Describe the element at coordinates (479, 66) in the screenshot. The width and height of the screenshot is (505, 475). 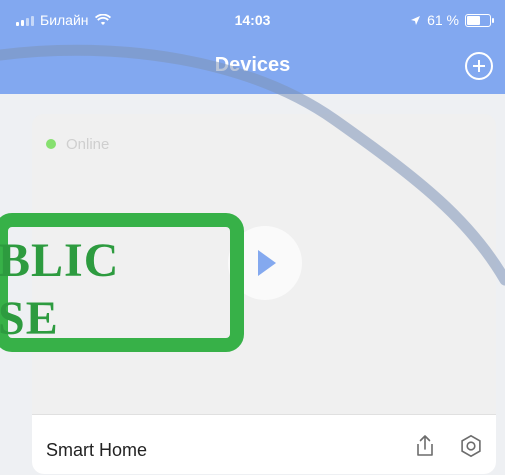
I see `add-device-button` at that location.